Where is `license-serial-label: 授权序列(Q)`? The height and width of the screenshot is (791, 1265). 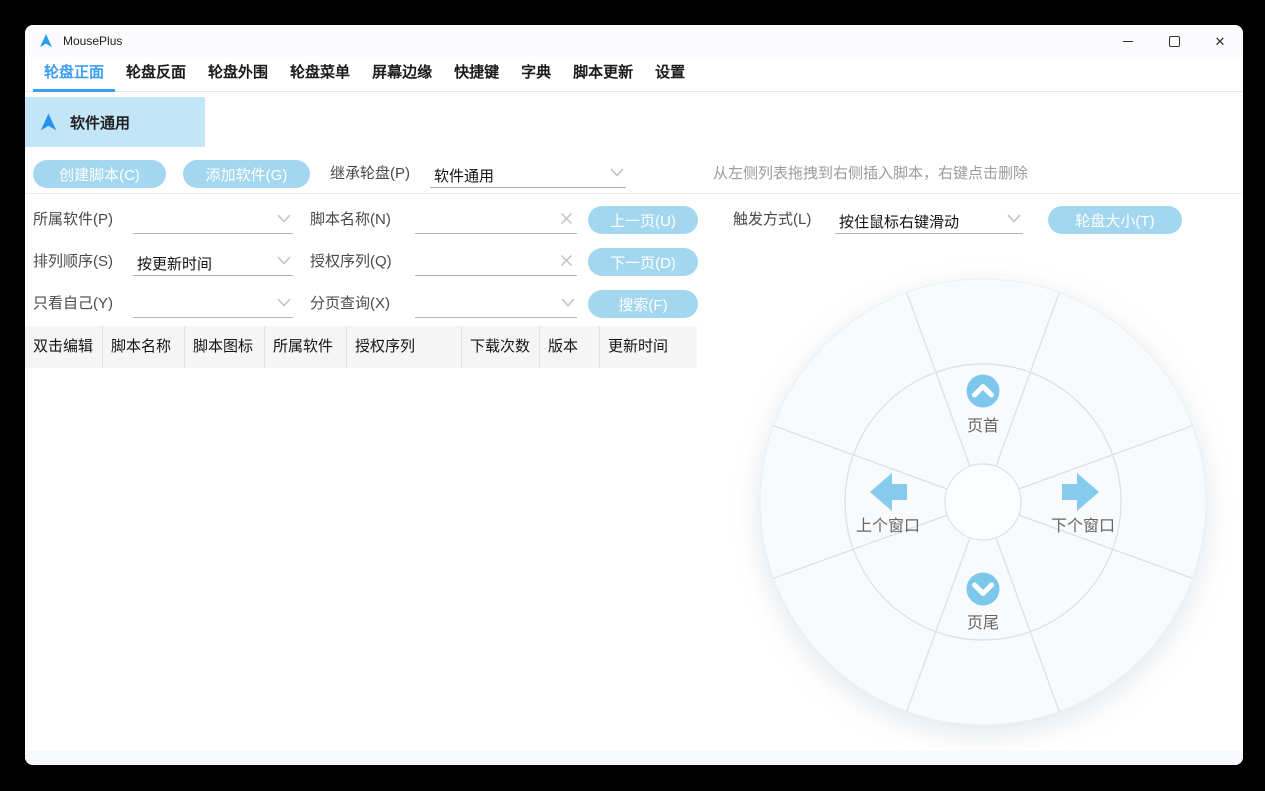 license-serial-label: 授权序列(Q) is located at coordinates (351, 261).